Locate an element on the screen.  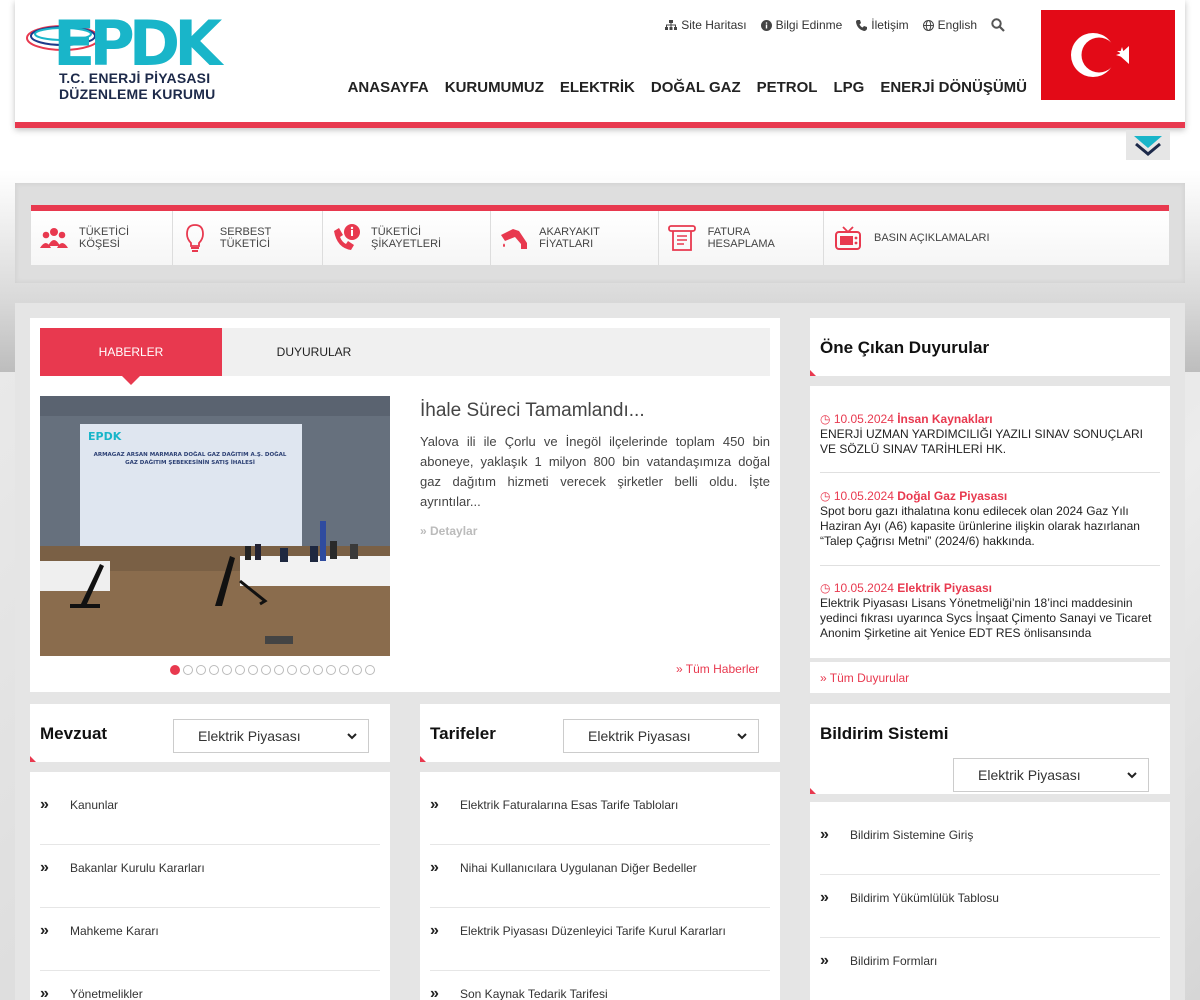
mevzuat-select: Elektrik Piyasası is located at coordinates (271, 736).